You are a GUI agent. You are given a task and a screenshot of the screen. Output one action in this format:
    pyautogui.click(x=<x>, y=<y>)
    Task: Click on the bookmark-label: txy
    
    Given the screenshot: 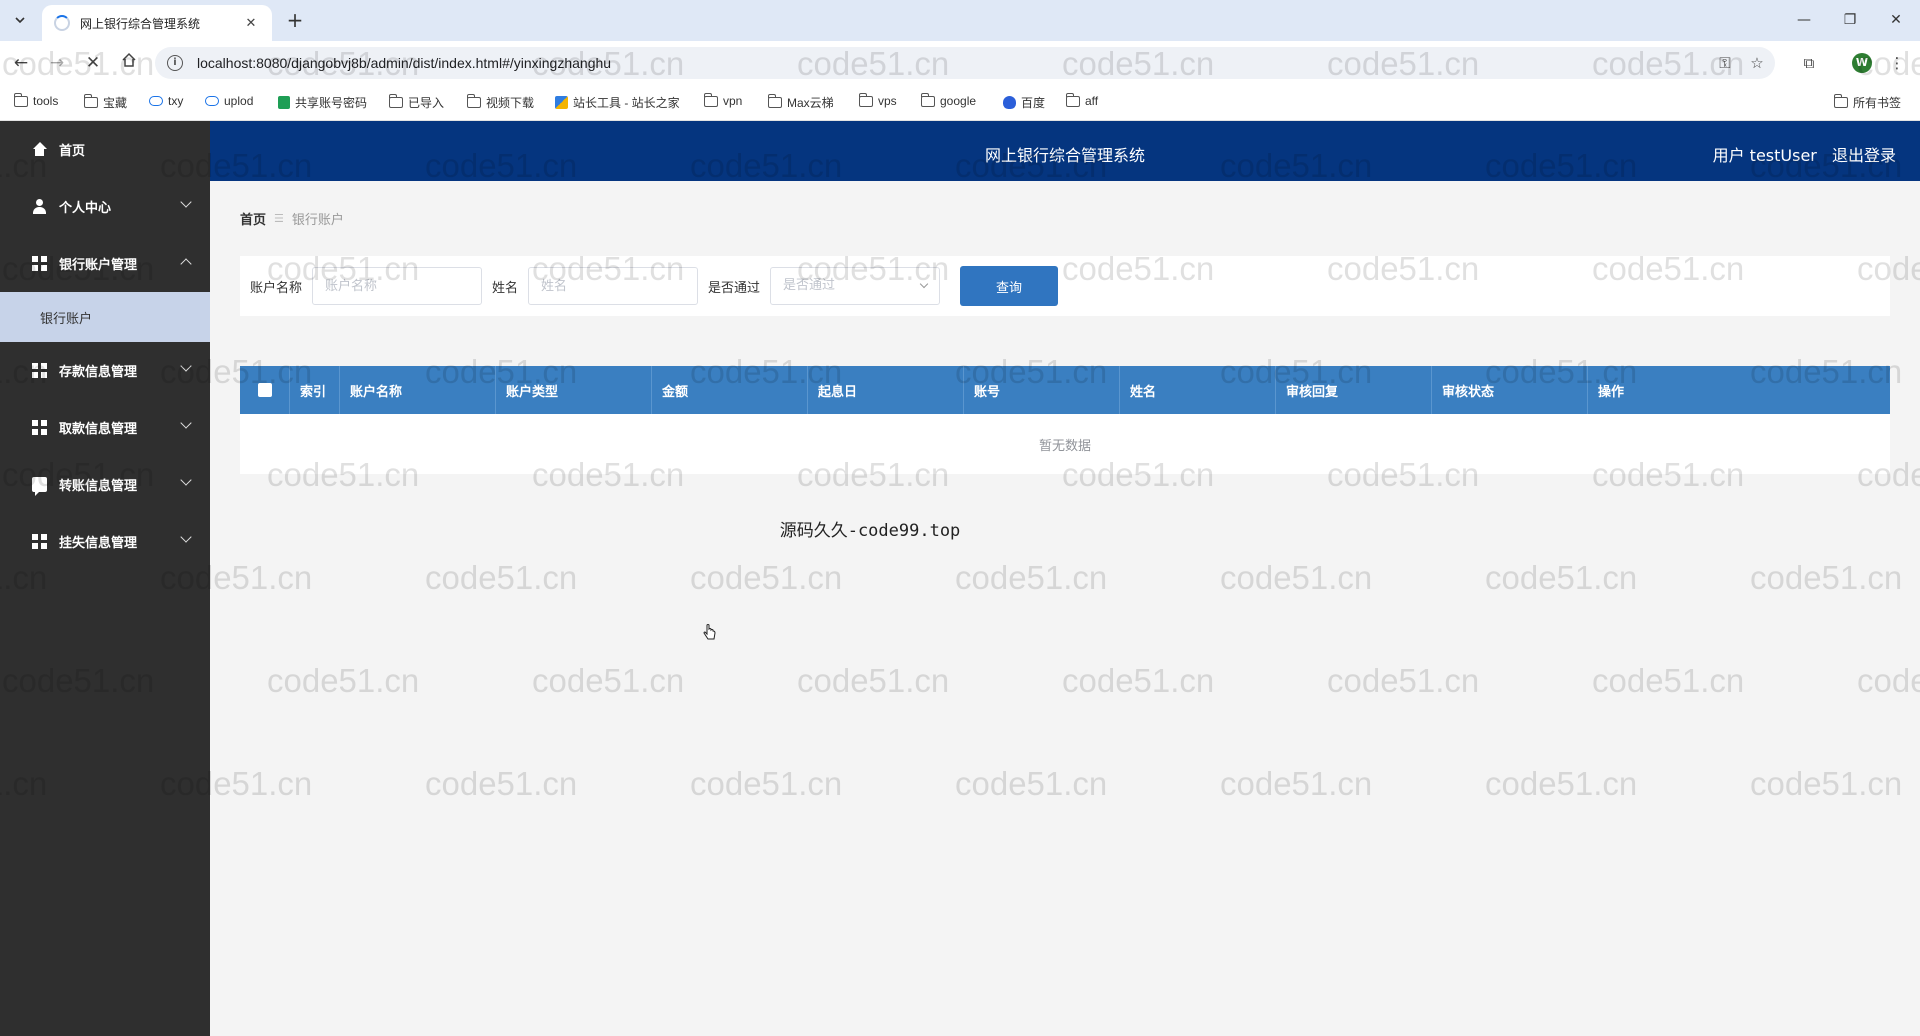 What is the action you would take?
    pyautogui.click(x=176, y=101)
    